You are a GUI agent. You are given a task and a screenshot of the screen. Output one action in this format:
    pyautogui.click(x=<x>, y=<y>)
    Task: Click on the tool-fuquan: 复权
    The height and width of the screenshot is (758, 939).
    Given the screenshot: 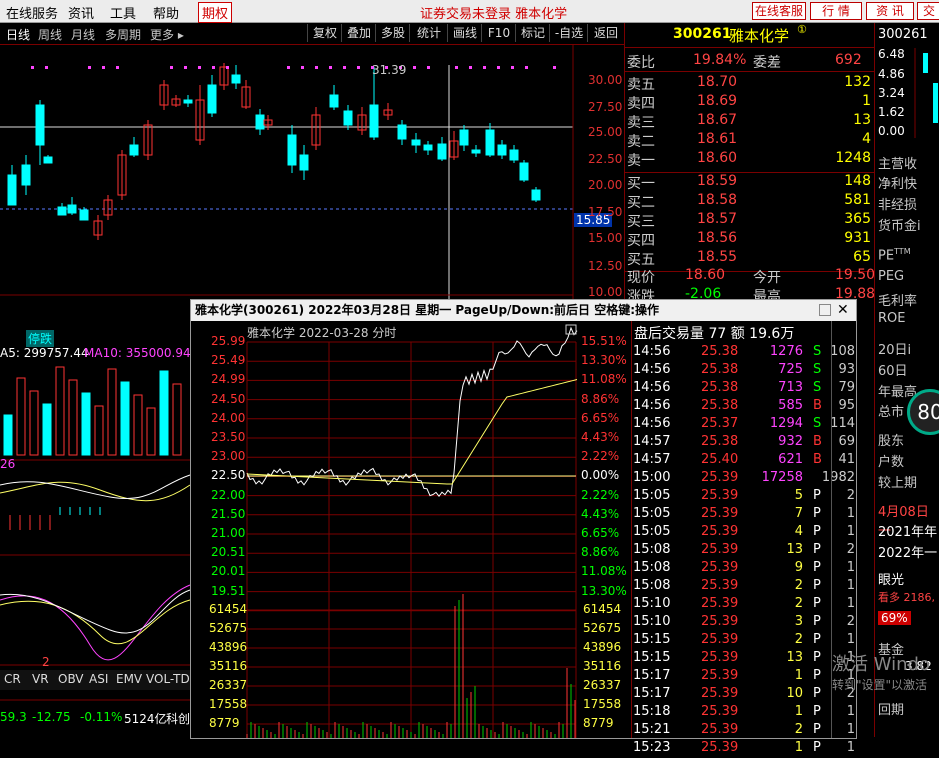 What is the action you would take?
    pyautogui.click(x=324, y=33)
    